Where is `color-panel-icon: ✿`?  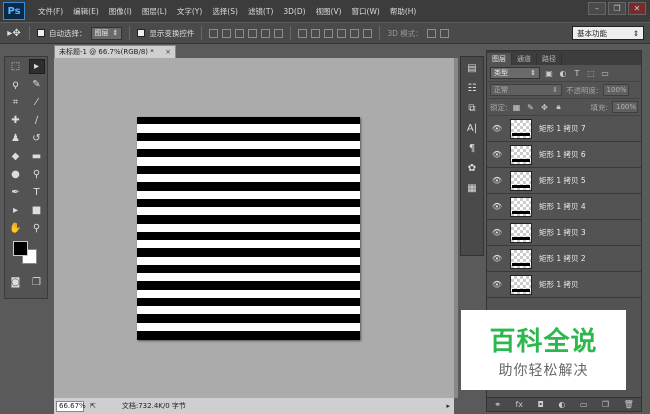
color-panel-icon: ✿ is located at coordinates (472, 168).